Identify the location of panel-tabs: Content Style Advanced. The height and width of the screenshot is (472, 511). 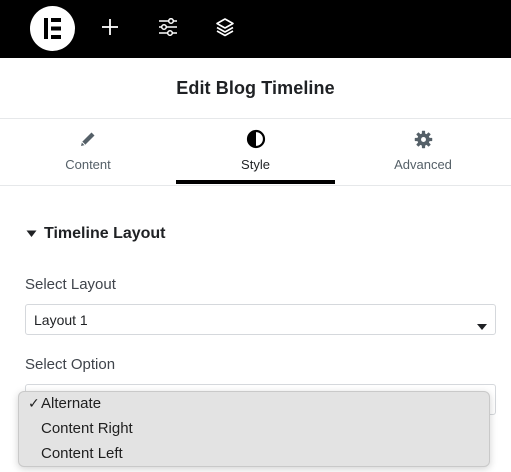
(255, 152).